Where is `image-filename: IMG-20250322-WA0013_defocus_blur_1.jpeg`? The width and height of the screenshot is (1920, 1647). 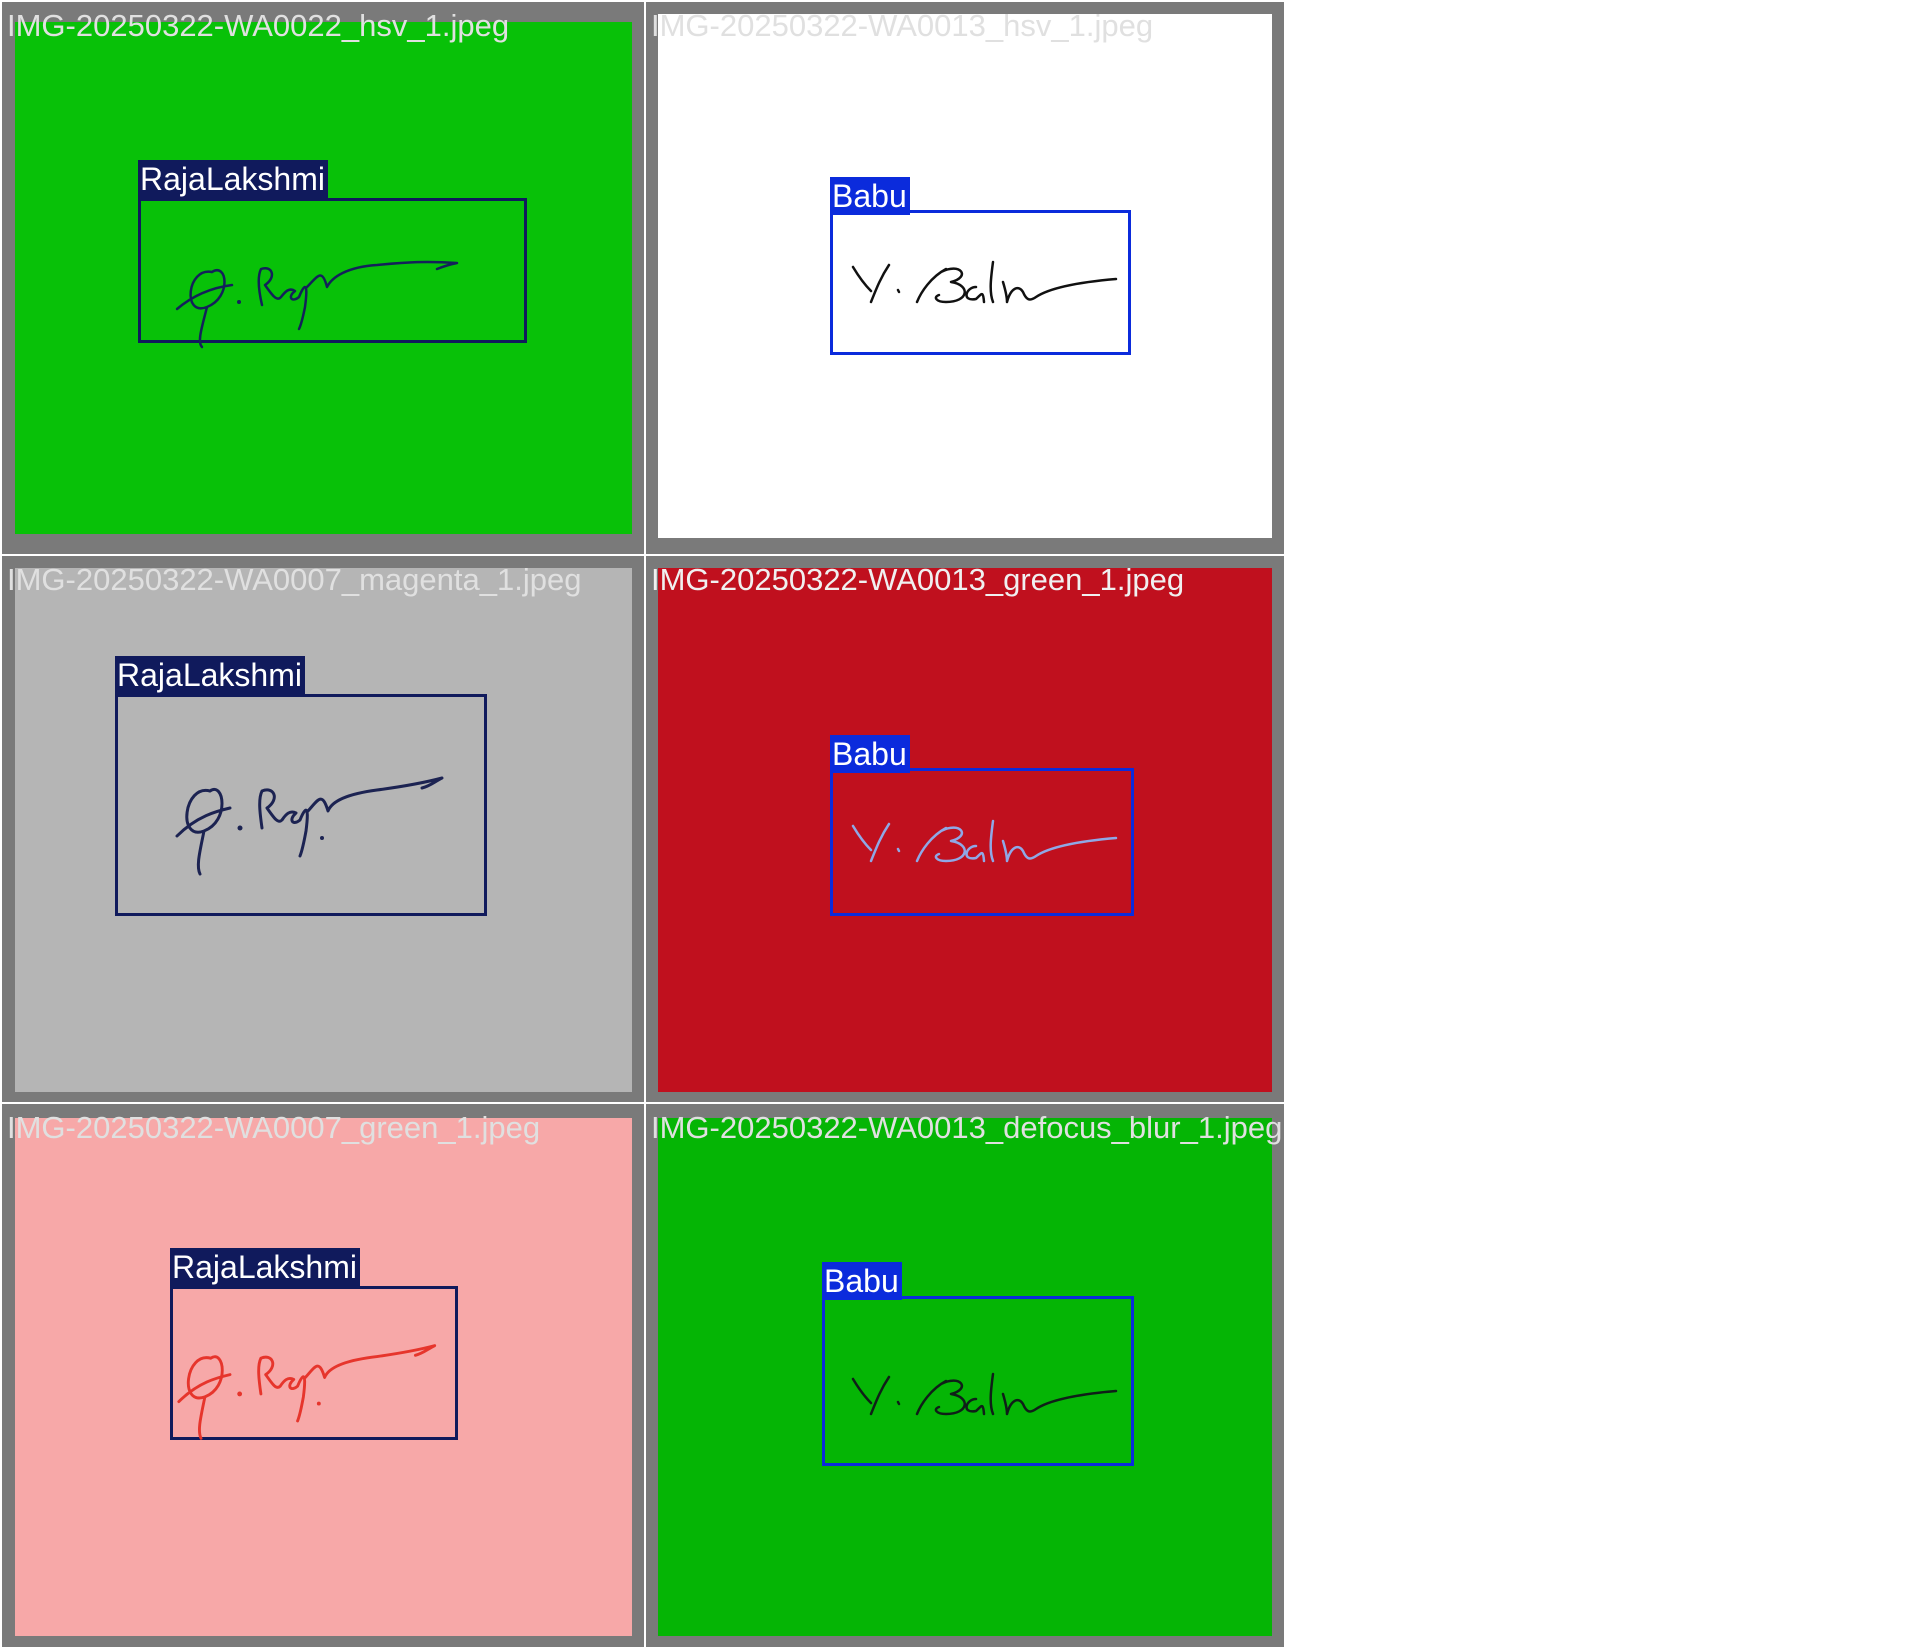 image-filename: IMG-20250322-WA0013_defocus_blur_1.jpeg is located at coordinates (967, 1127).